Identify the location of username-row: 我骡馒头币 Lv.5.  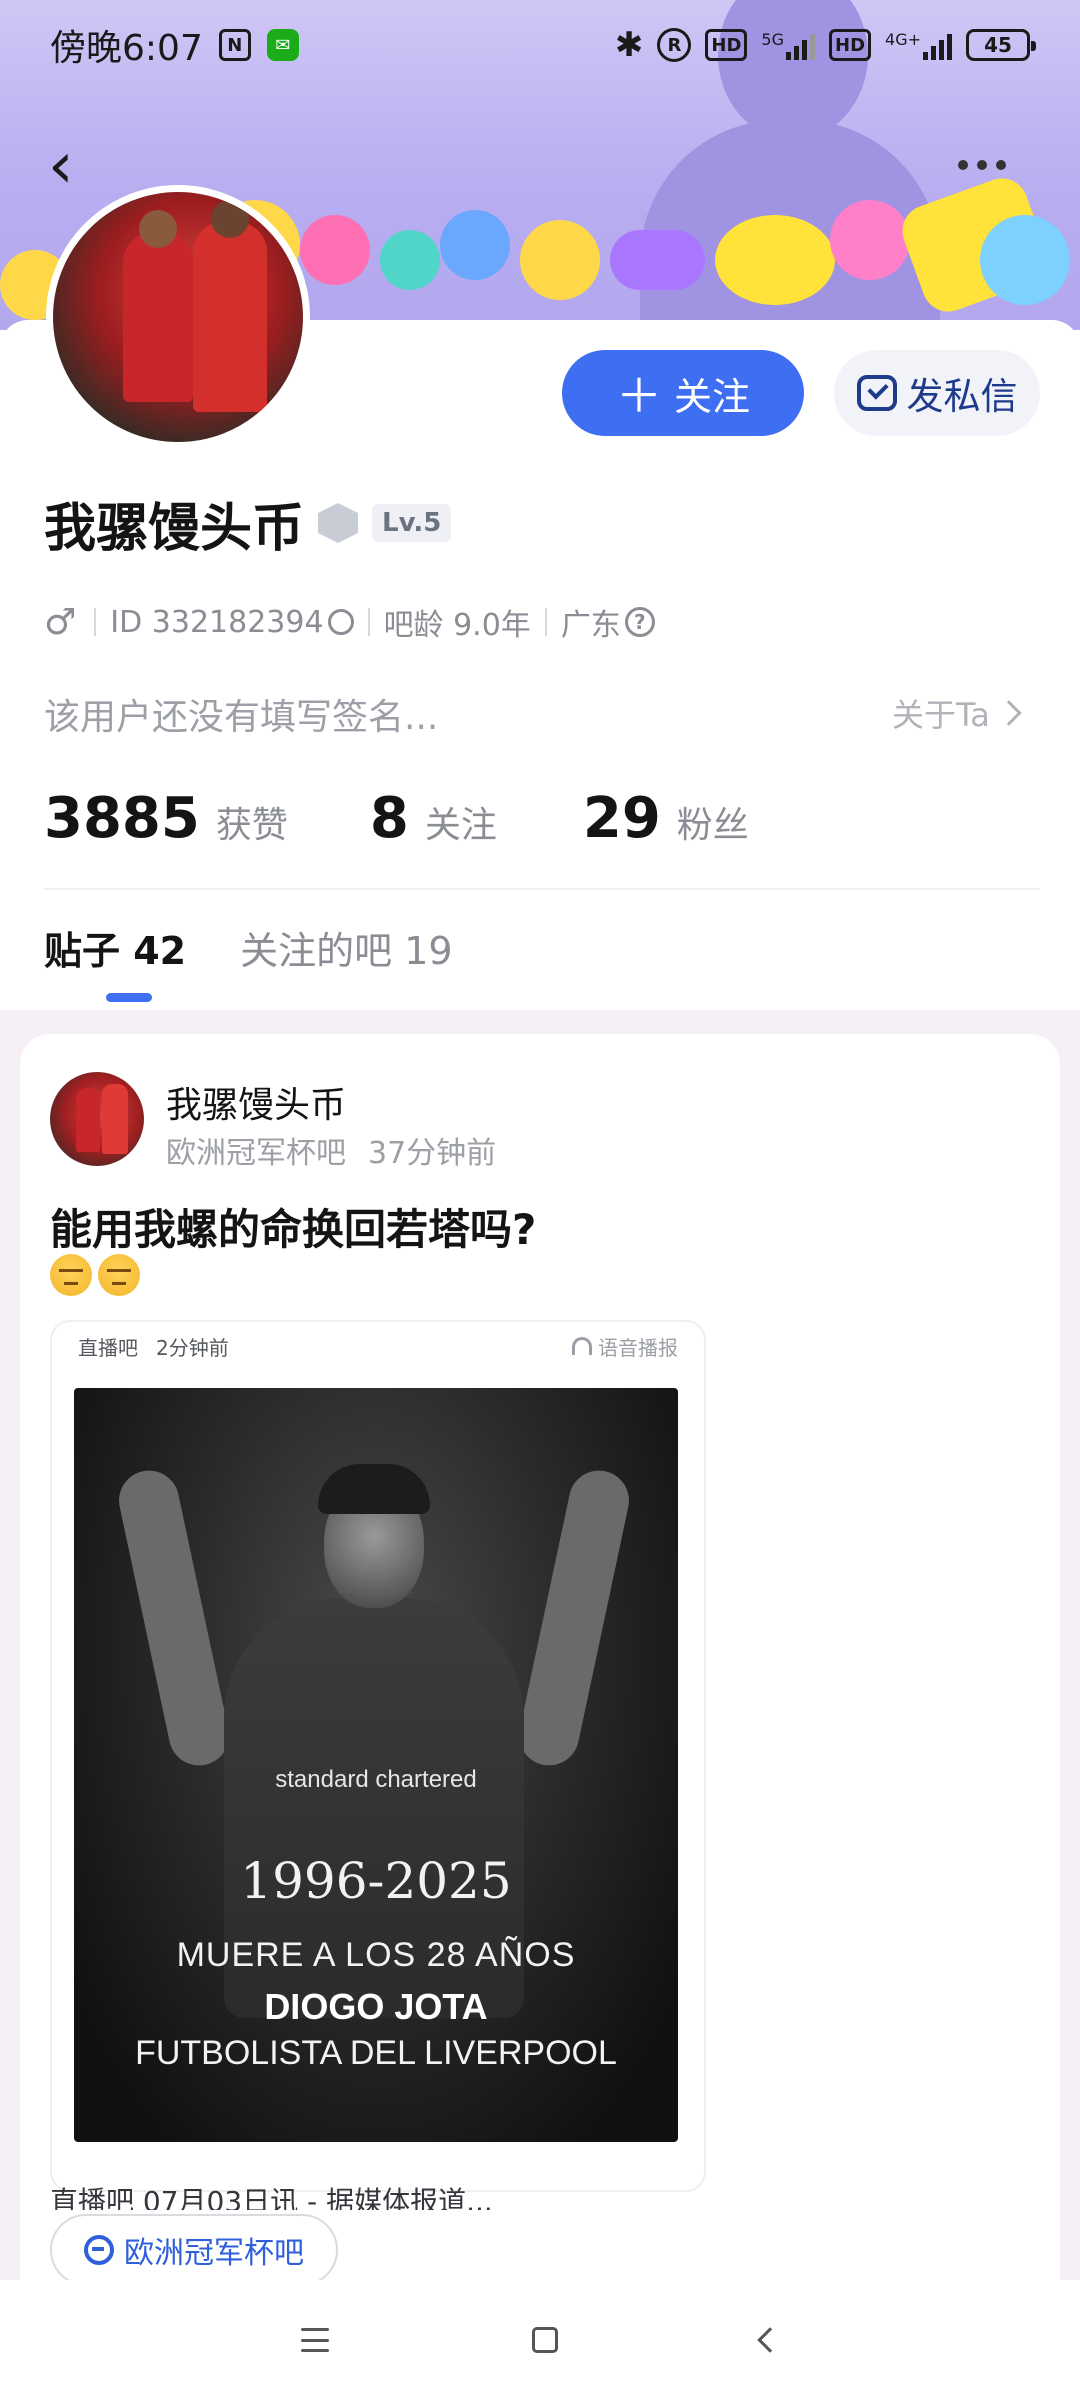
(248, 523).